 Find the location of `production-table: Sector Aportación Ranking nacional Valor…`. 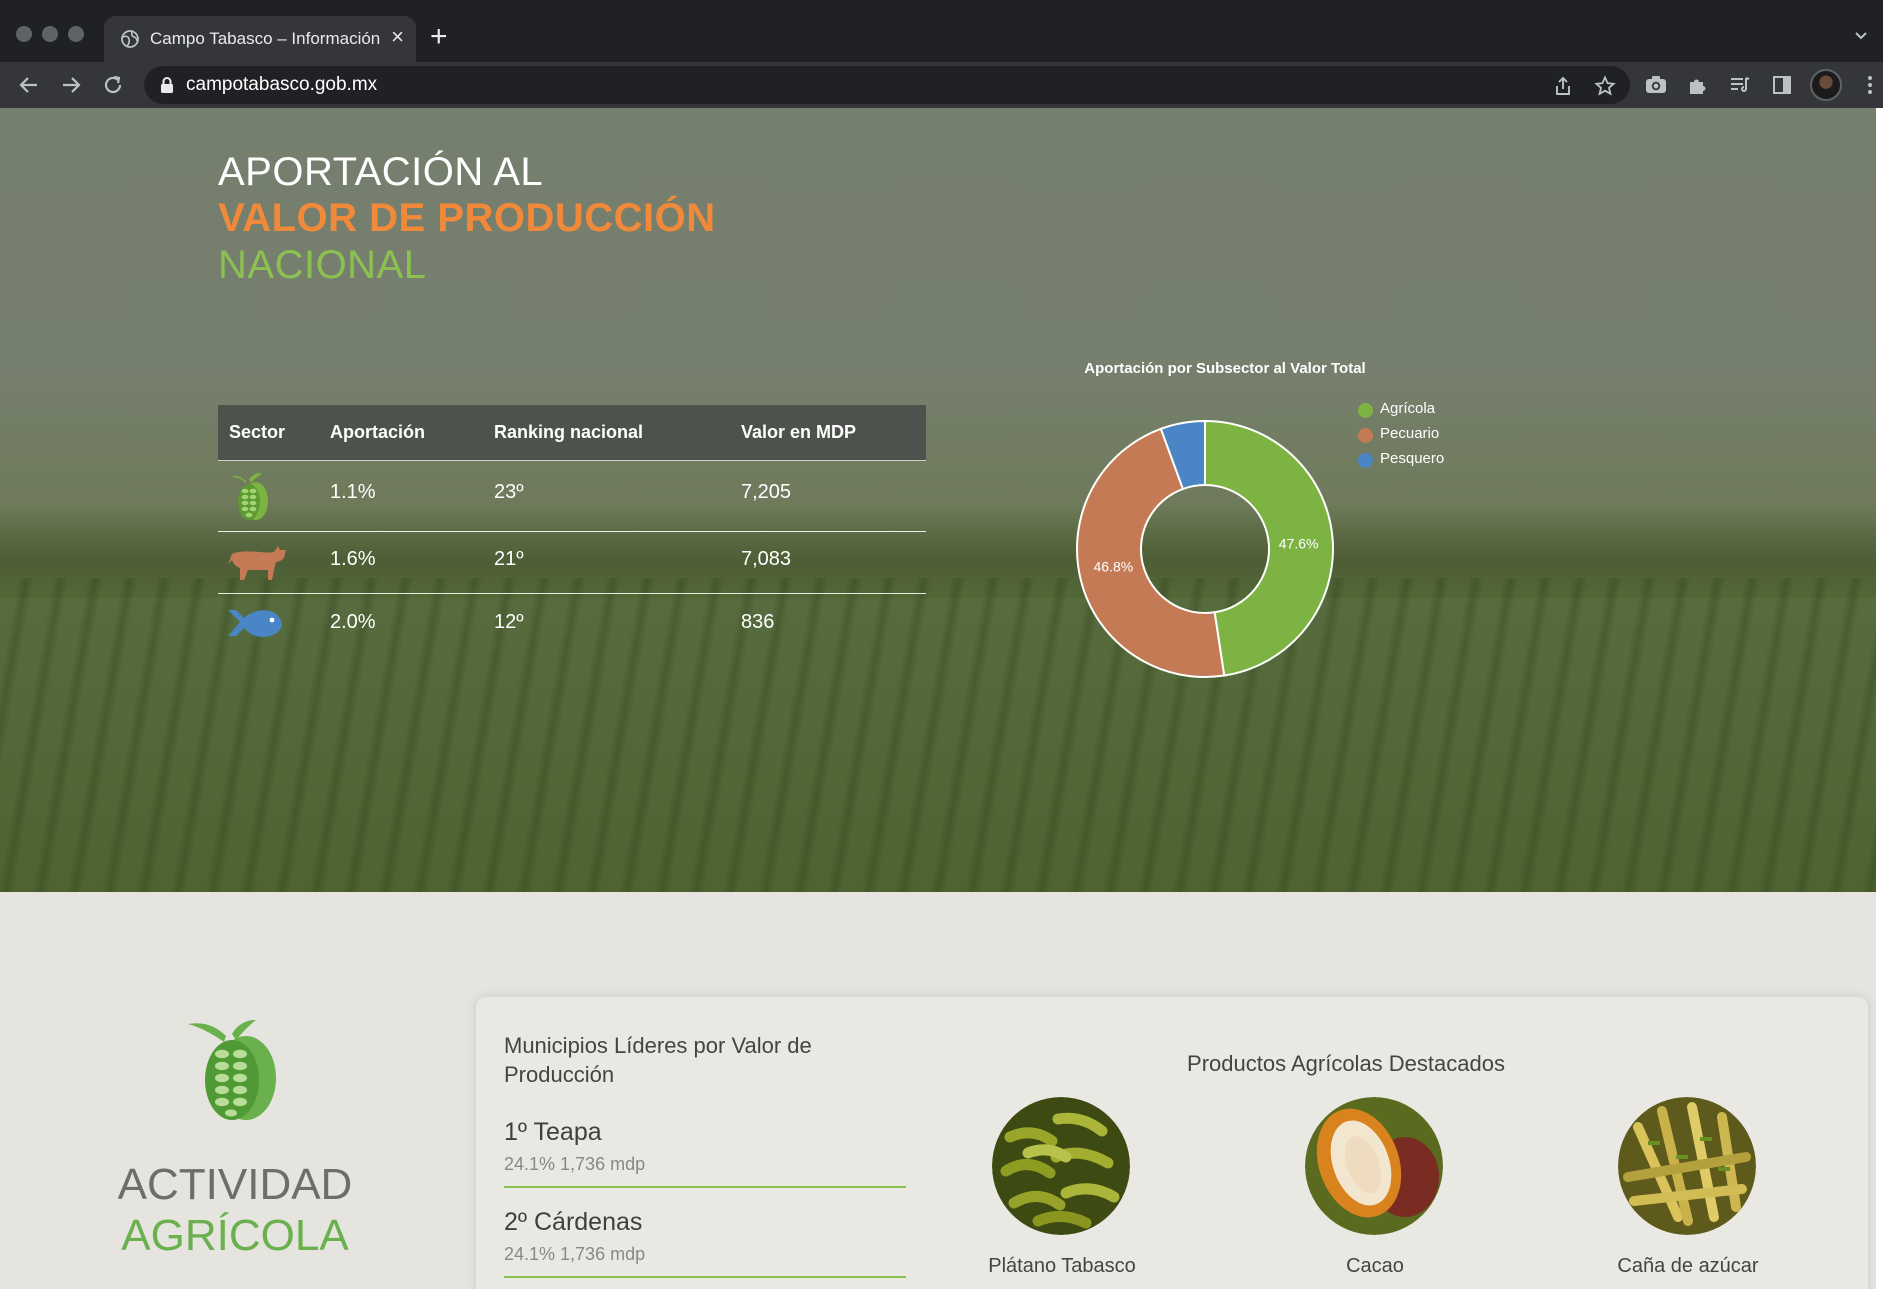

production-table: Sector Aportación Ranking nacional Valor… is located at coordinates (572, 531).